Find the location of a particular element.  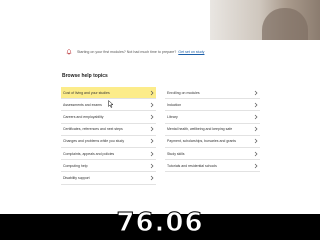

topic-tutorials: Tutorials and residential schools is located at coordinates (212, 166).